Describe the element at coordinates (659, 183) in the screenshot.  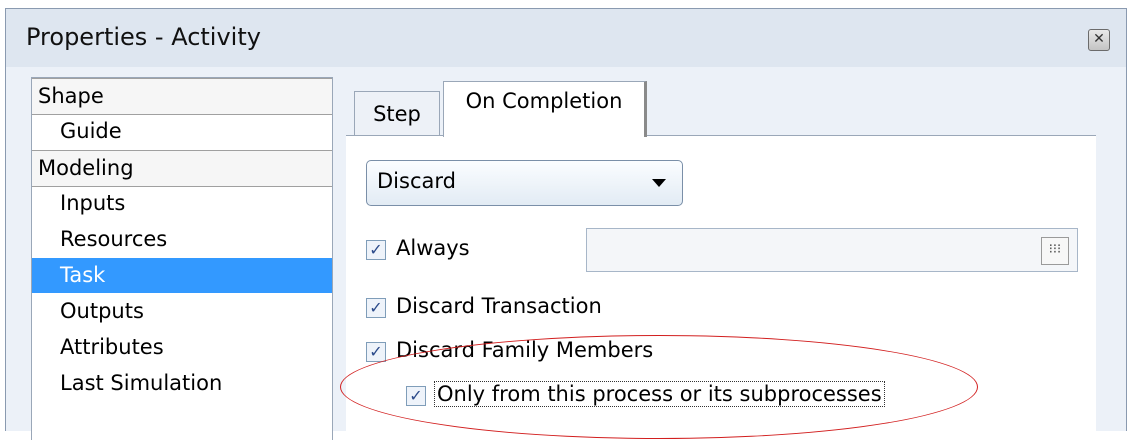
I see `chevron-down-icon` at that location.